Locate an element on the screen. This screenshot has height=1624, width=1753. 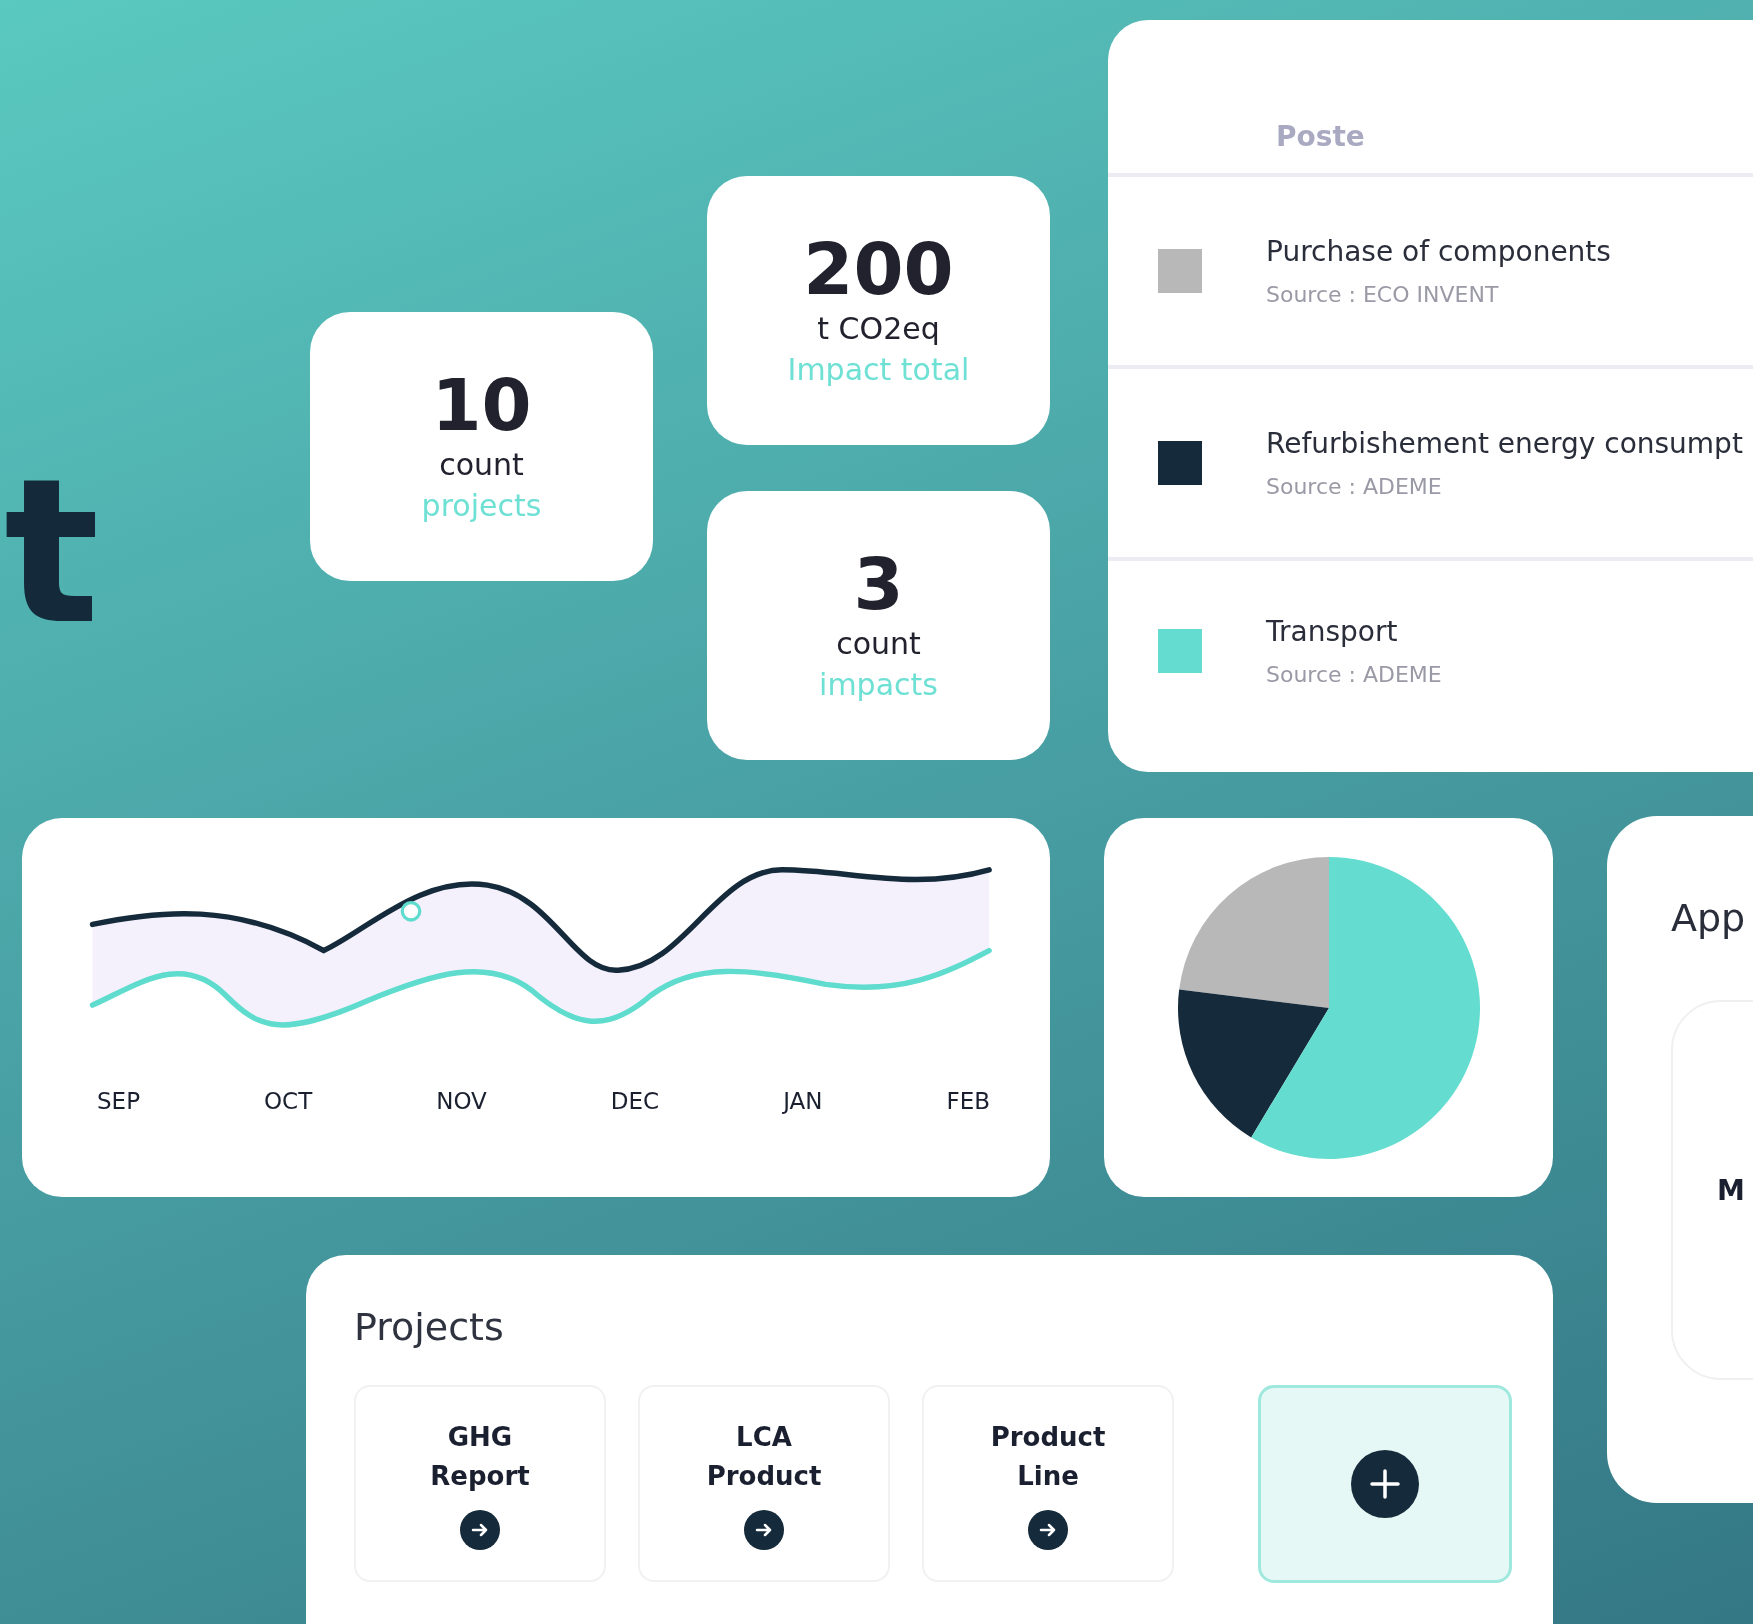
emission-name: Transport is located at coordinates (1332, 631).